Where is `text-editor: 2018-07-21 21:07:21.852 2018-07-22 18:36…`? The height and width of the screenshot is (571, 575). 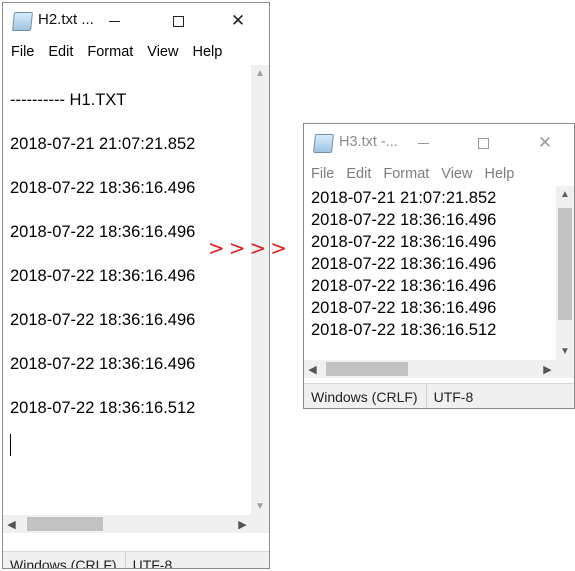
text-editor: 2018-07-21 21:07:21.852 2018-07-22 18:36… is located at coordinates (439, 273).